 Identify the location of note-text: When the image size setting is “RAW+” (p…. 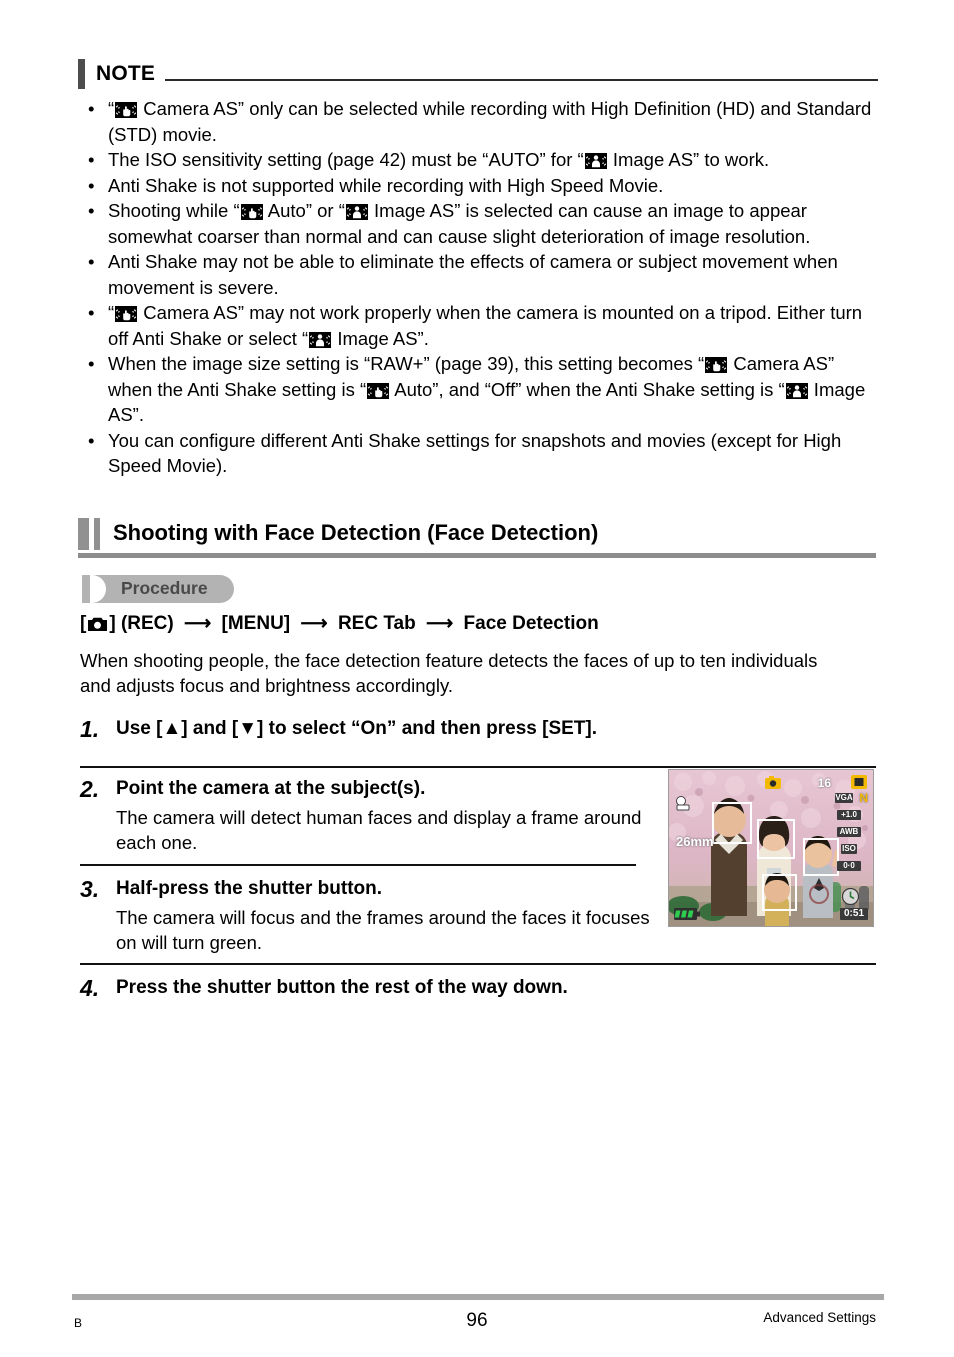
(406, 363).